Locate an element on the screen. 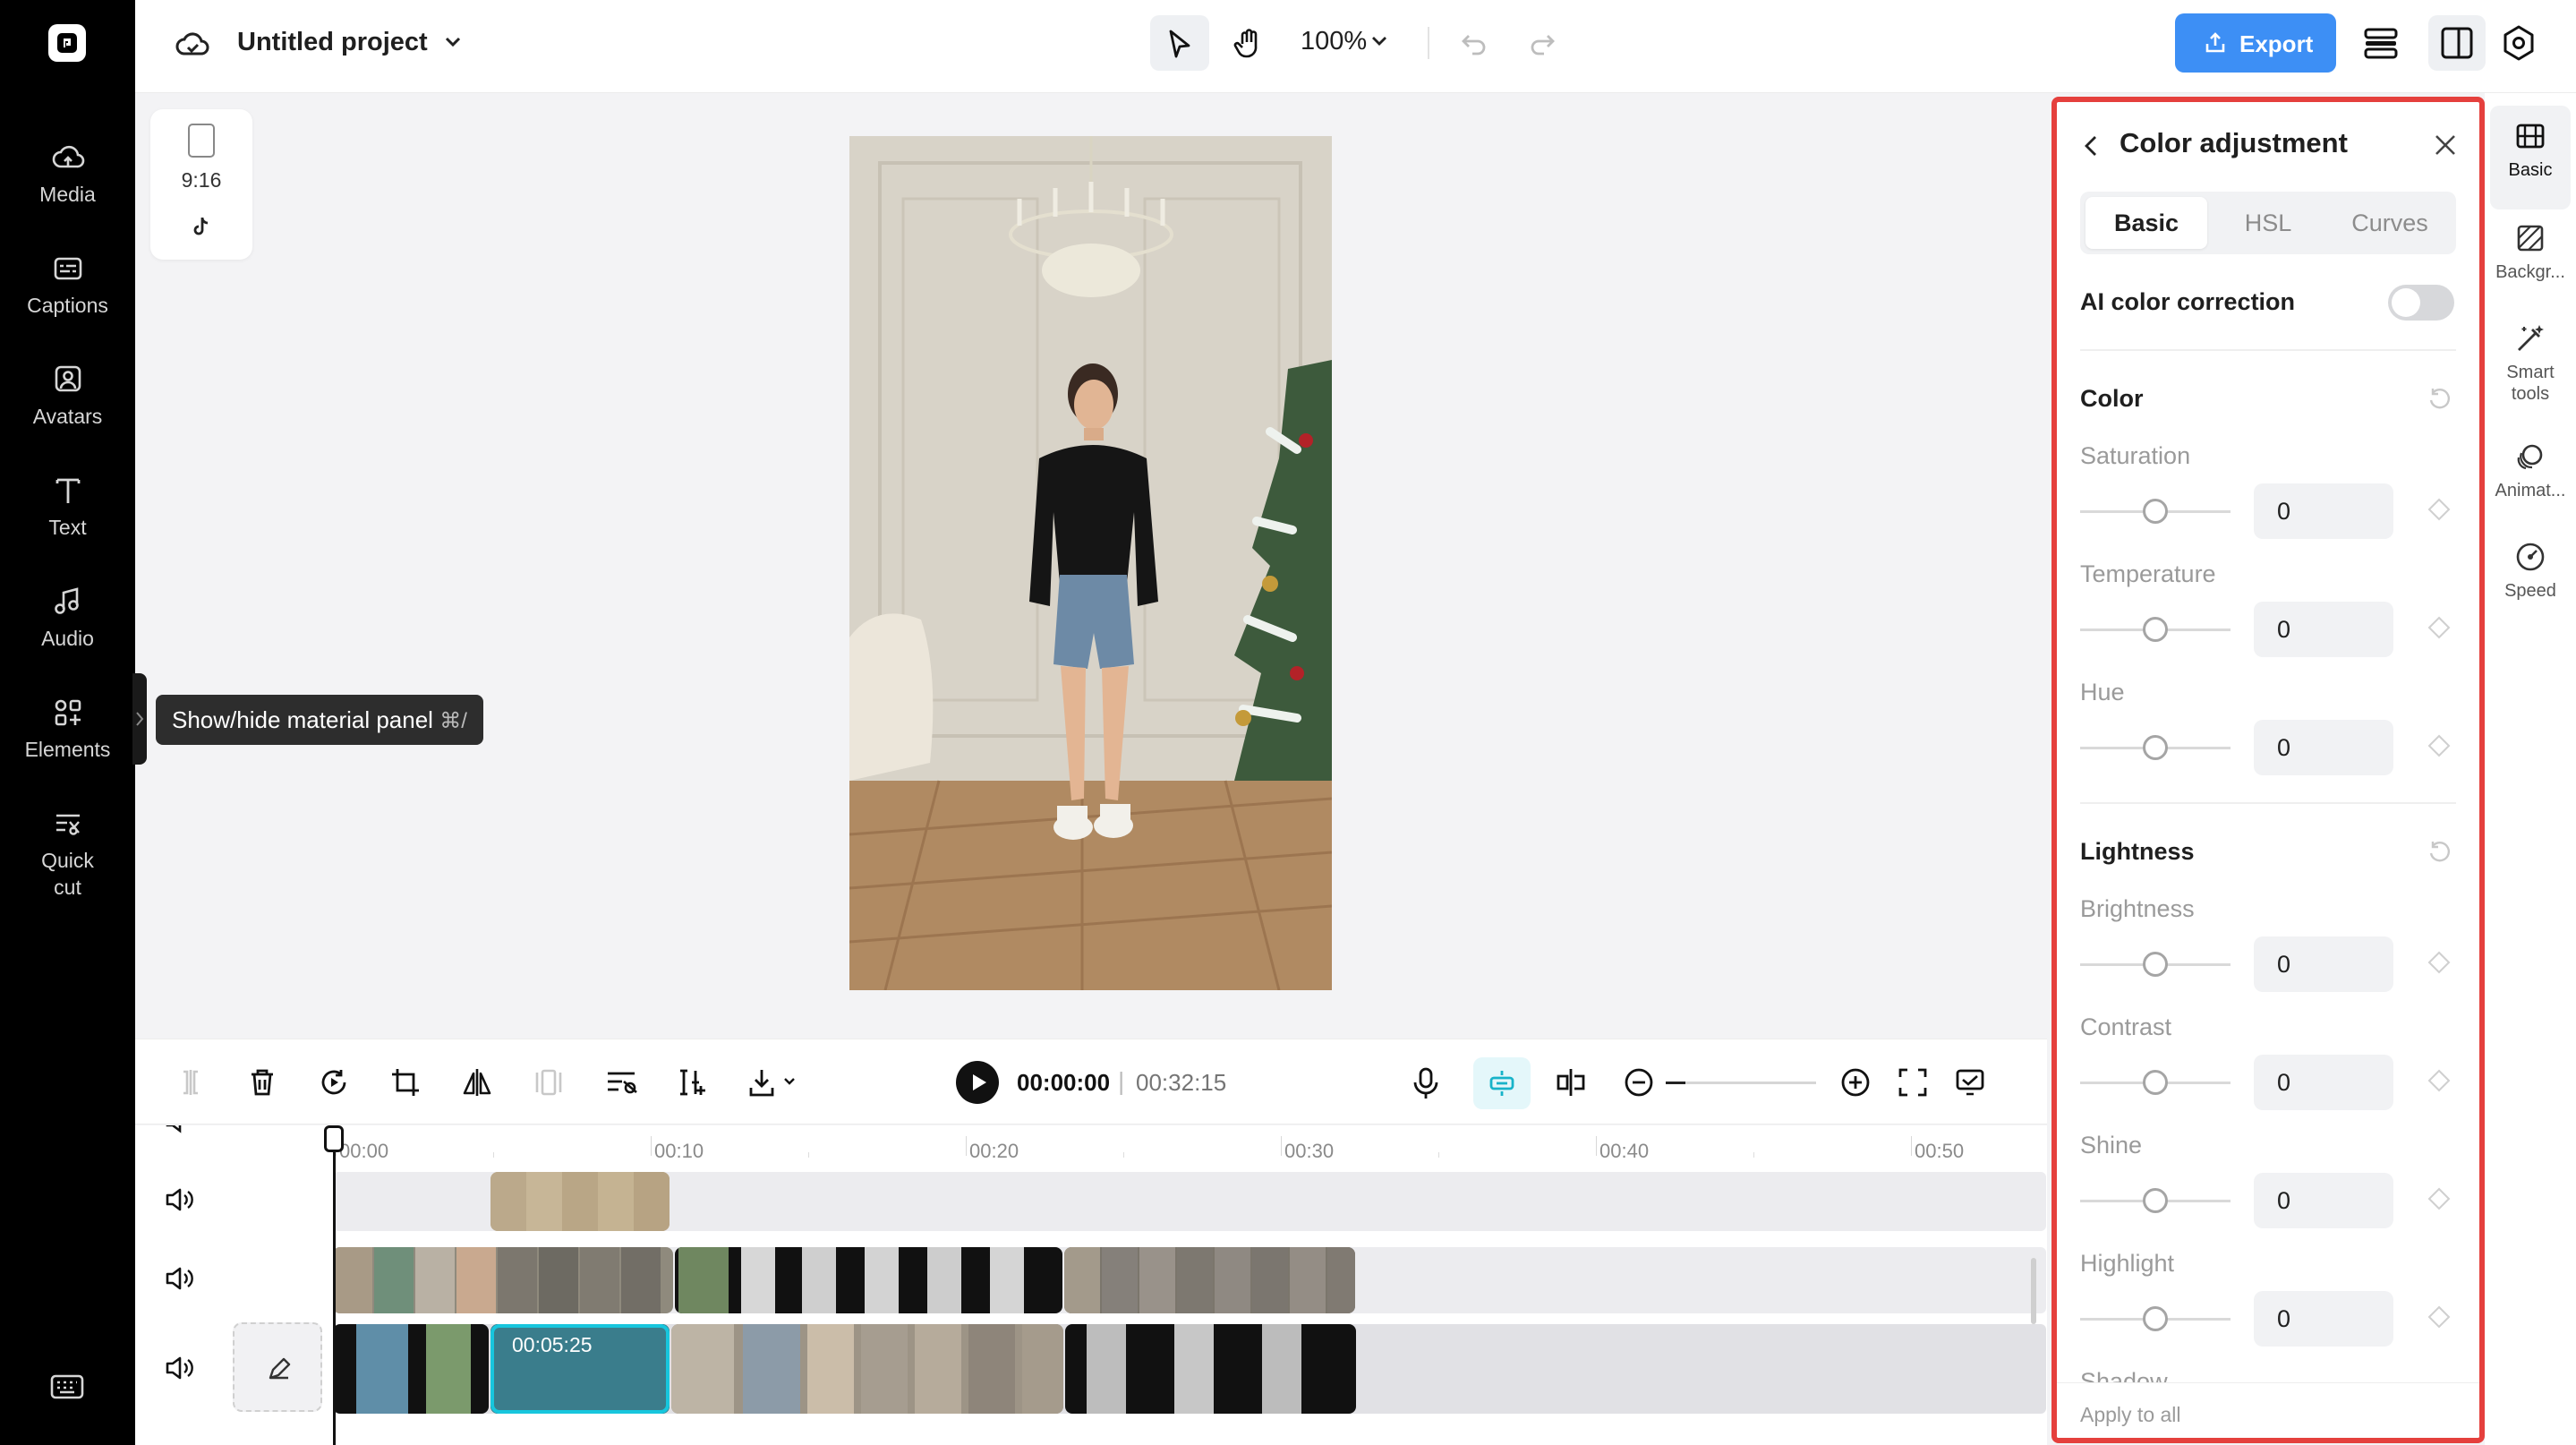 This screenshot has height=1445, width=2576. saturation-value: 0 is located at coordinates (2323, 511).